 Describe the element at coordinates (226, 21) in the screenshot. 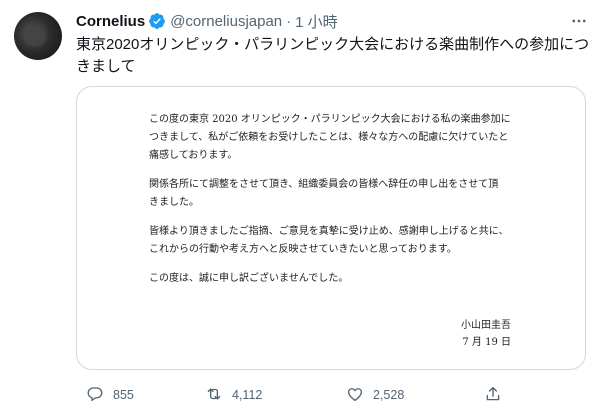

I see `user-handle: @corneliusjapan` at that location.